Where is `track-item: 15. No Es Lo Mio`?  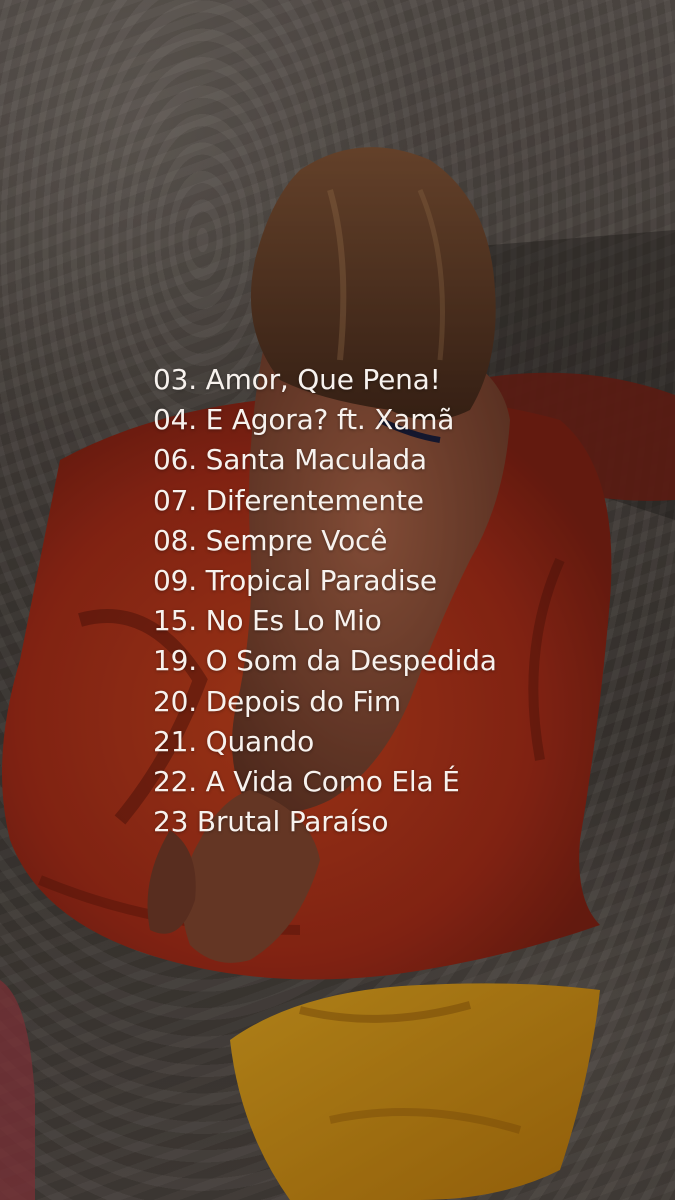 track-item: 15. No Es Lo Mio is located at coordinates (267, 621).